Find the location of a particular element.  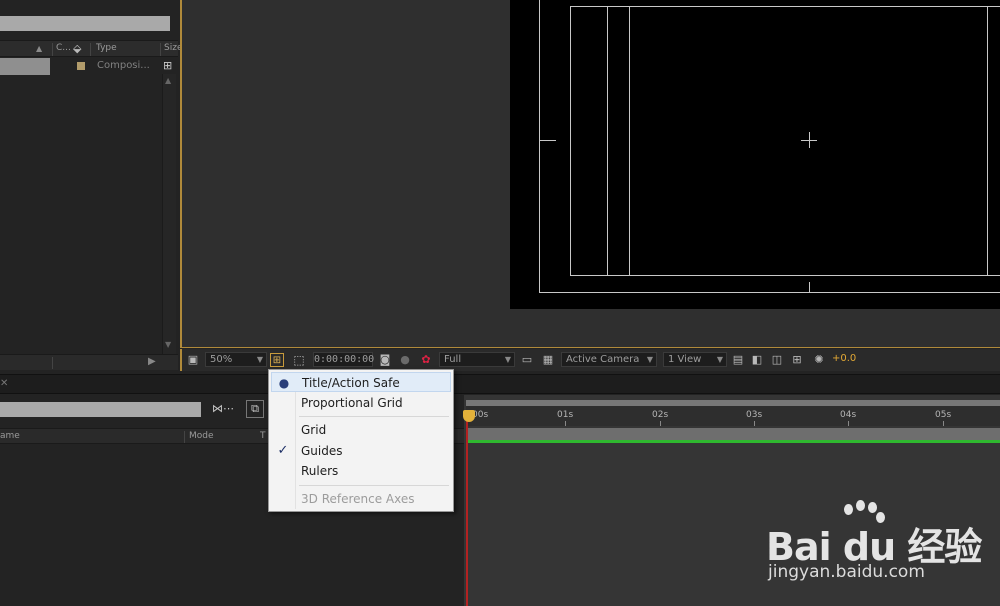

menu-item-label: Guides is located at coordinates (322, 451).